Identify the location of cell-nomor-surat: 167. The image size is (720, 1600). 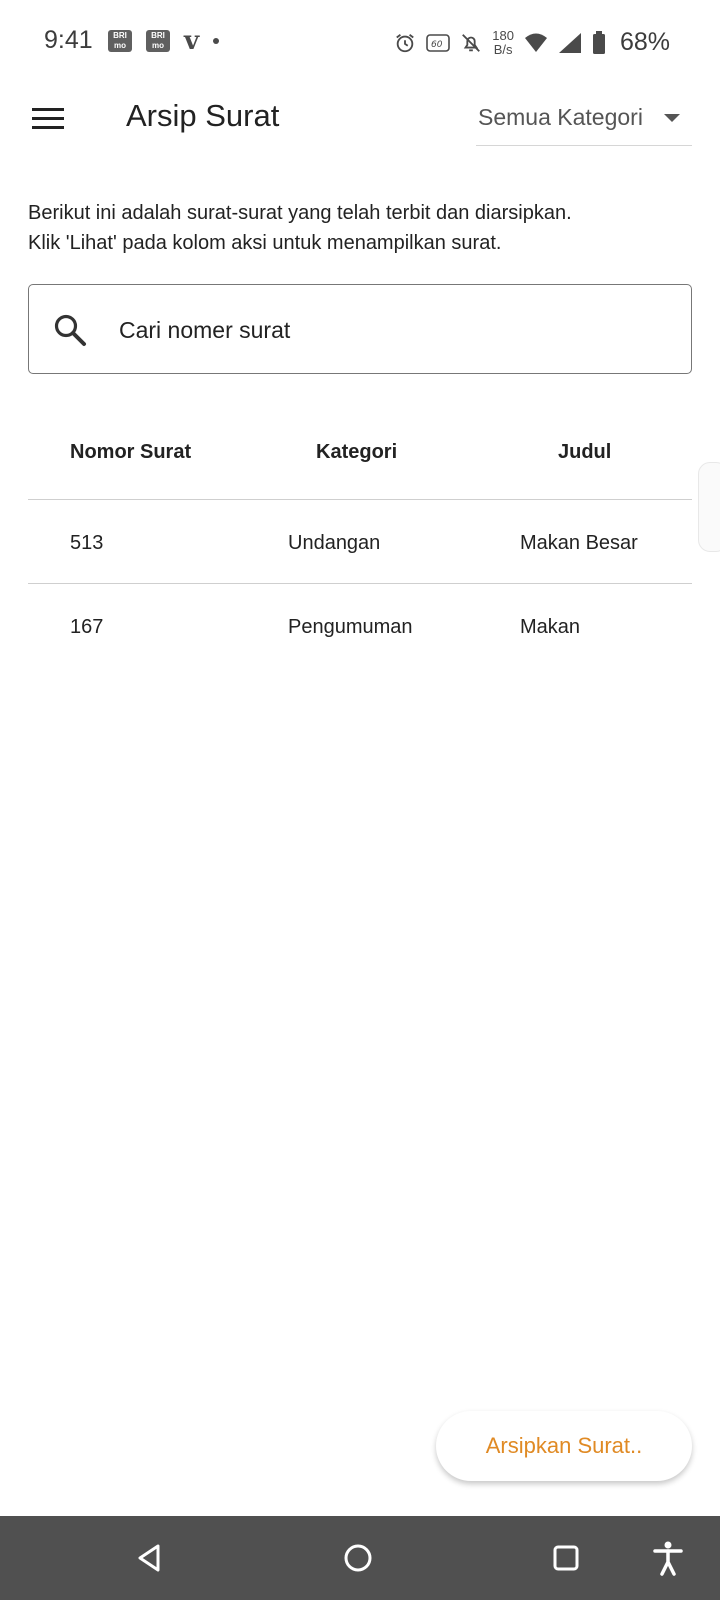
(87, 627).